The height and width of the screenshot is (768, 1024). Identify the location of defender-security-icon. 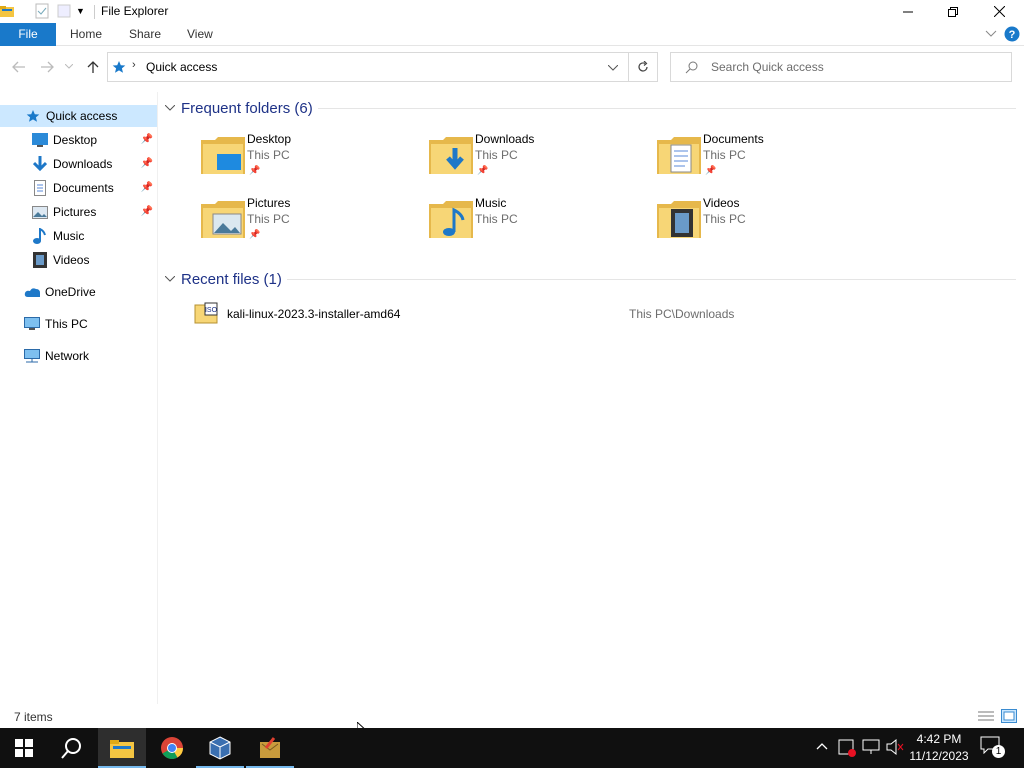
(847, 748).